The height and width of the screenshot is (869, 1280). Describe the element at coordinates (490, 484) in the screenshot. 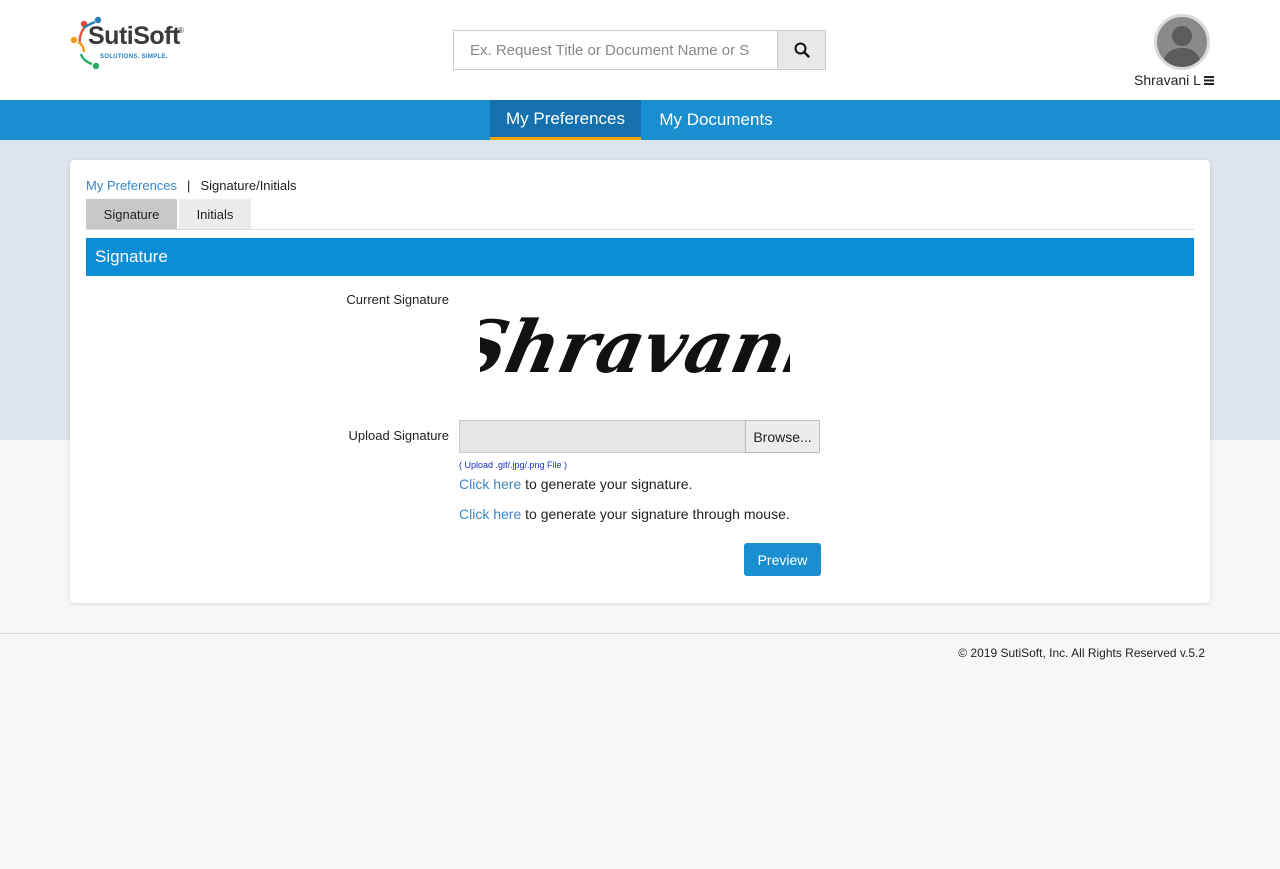

I see `generate-signature-link: Click here` at that location.